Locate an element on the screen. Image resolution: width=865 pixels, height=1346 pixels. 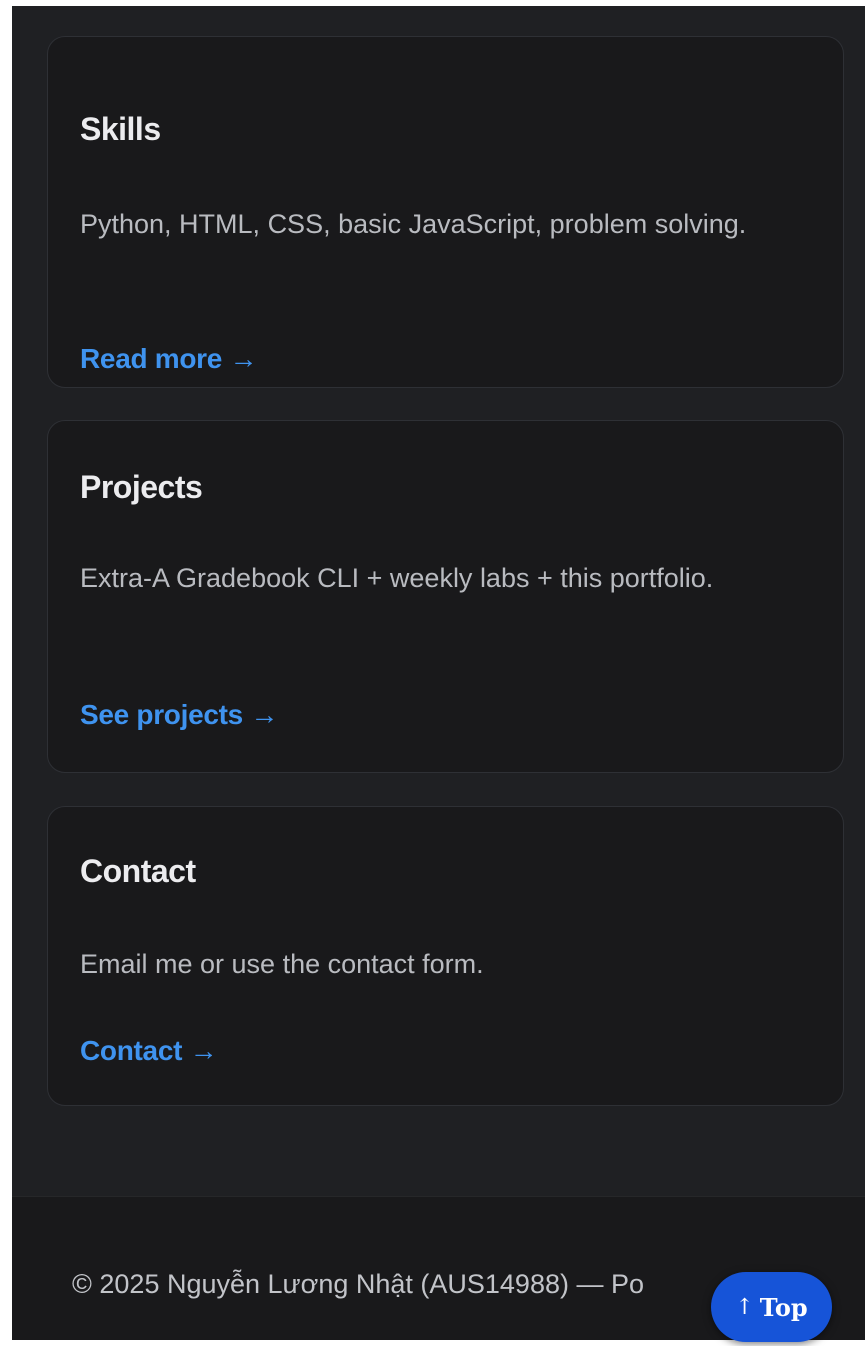
see-projects-link: See projects → is located at coordinates (179, 715).